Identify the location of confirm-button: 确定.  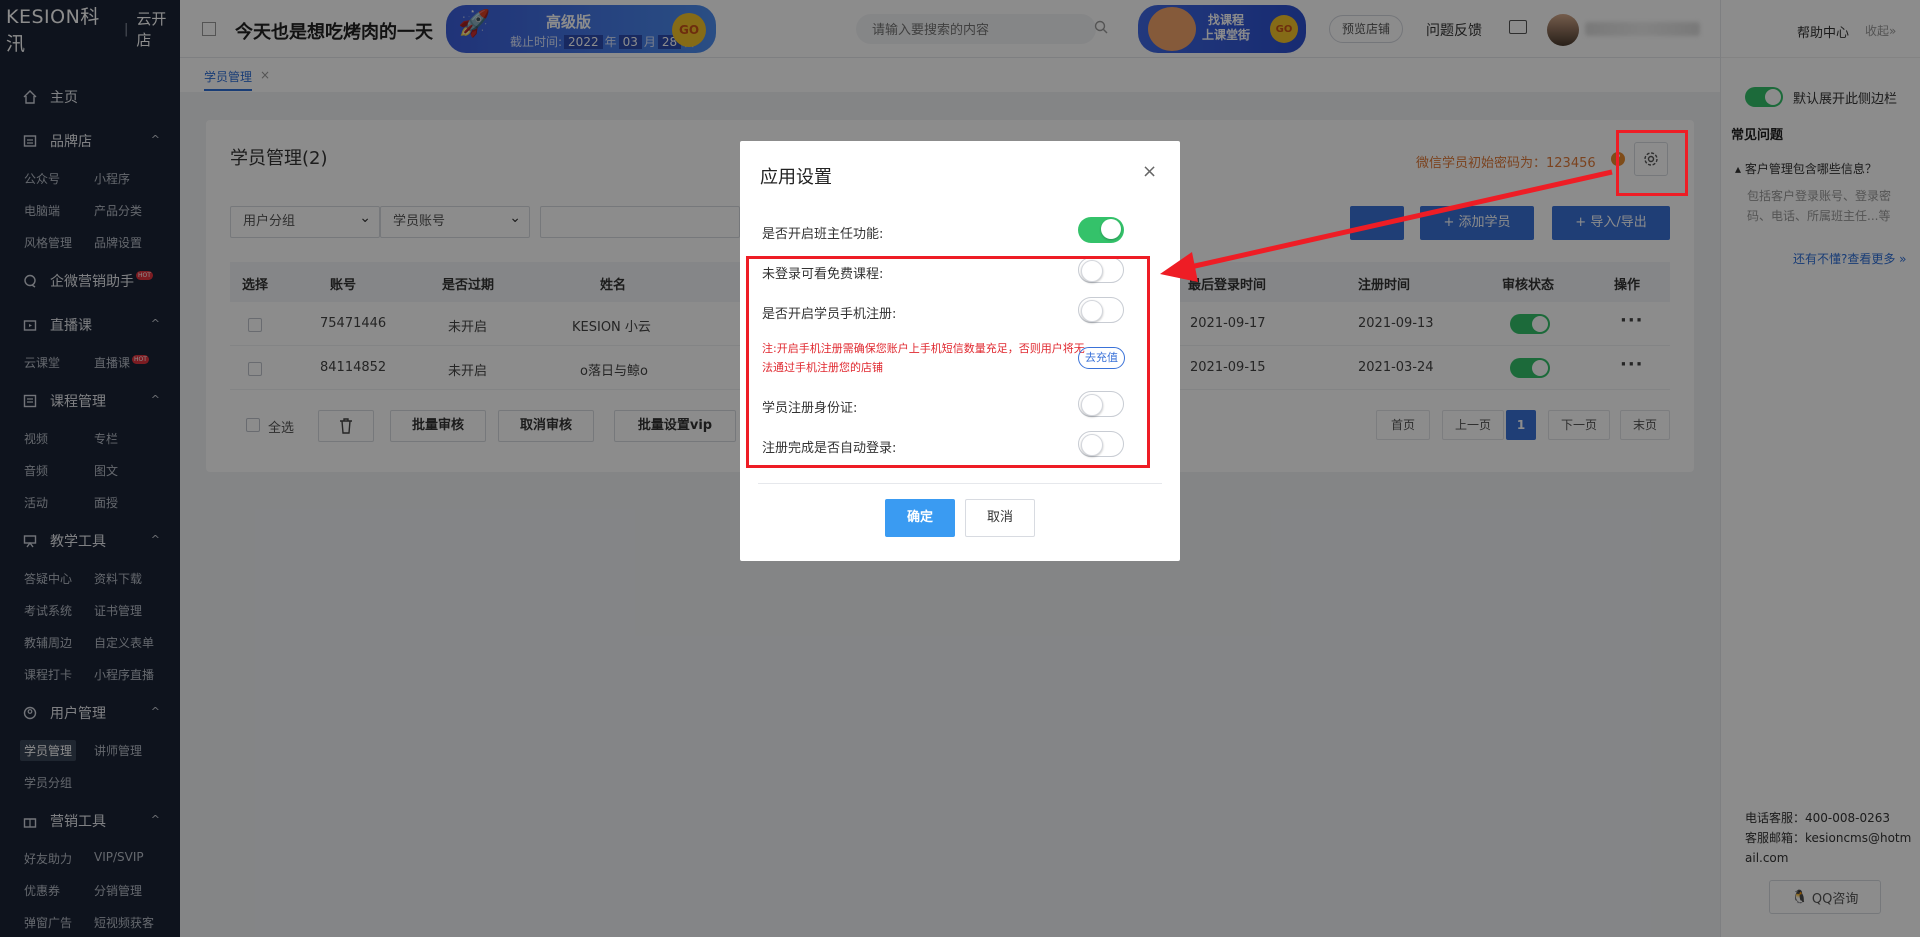
(920, 518).